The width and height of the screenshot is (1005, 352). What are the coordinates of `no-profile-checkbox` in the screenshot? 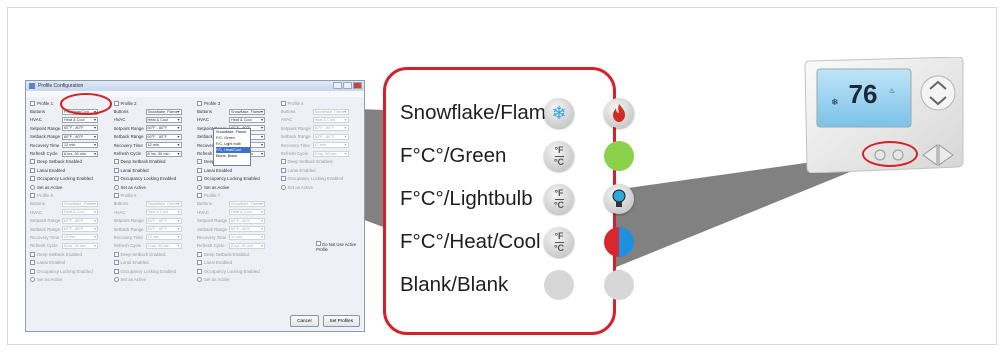 It's located at (318, 243).